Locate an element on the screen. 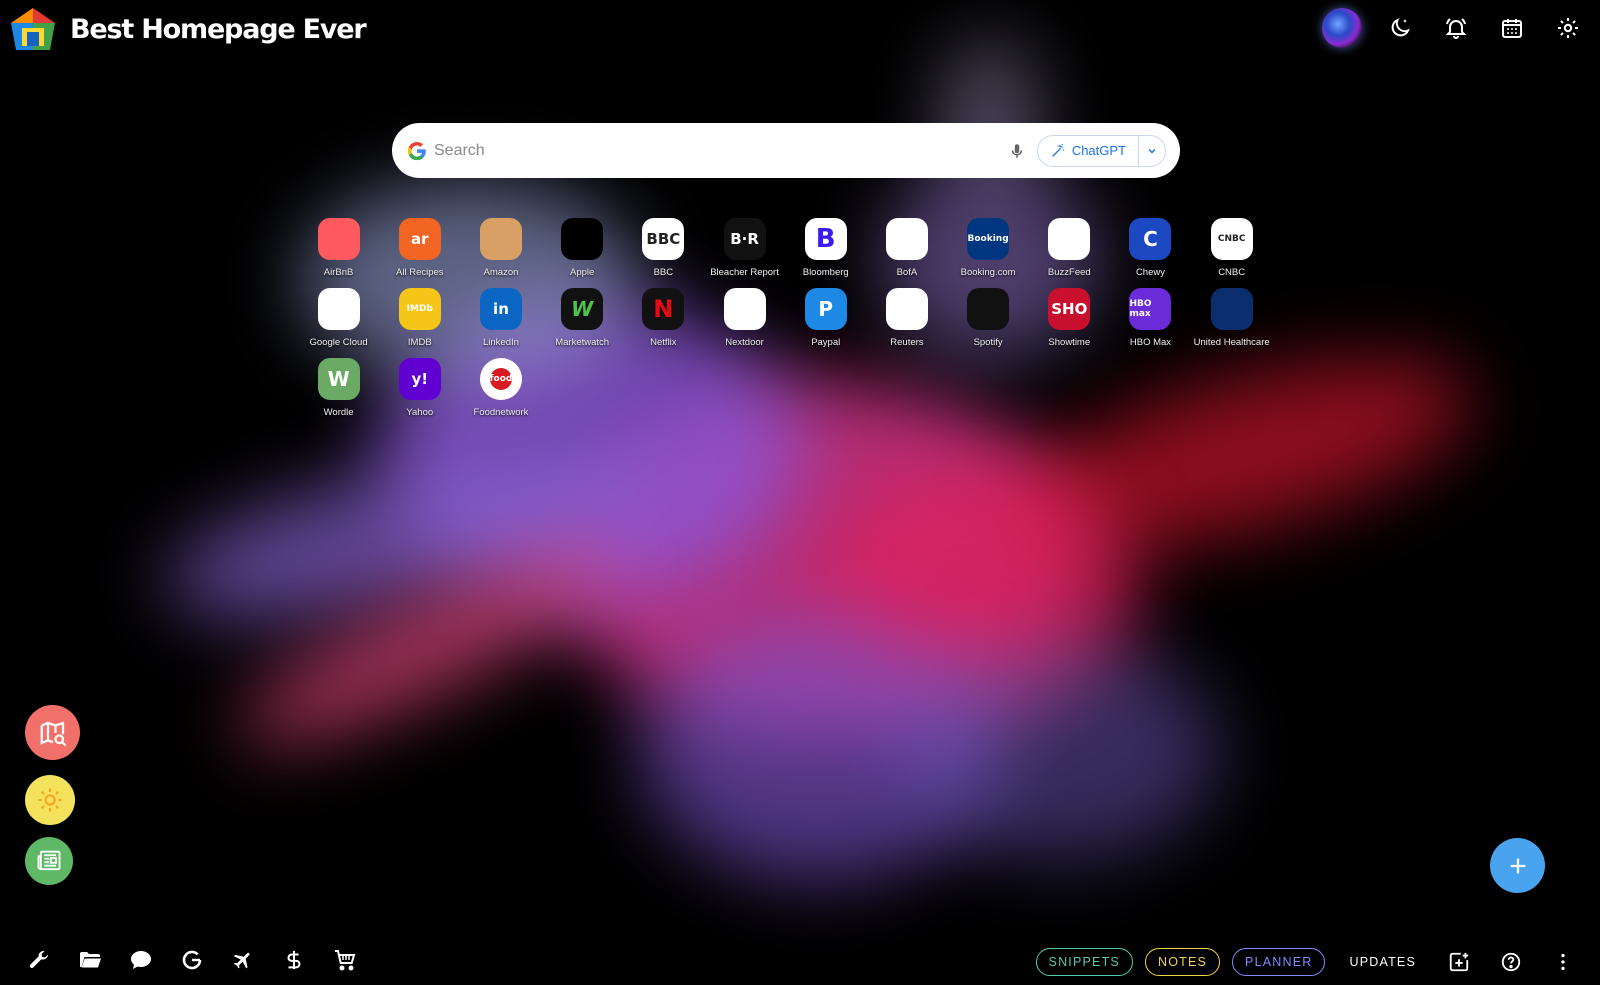 Image resolution: width=1600 pixels, height=985 pixels. news-icon is located at coordinates (49, 860).